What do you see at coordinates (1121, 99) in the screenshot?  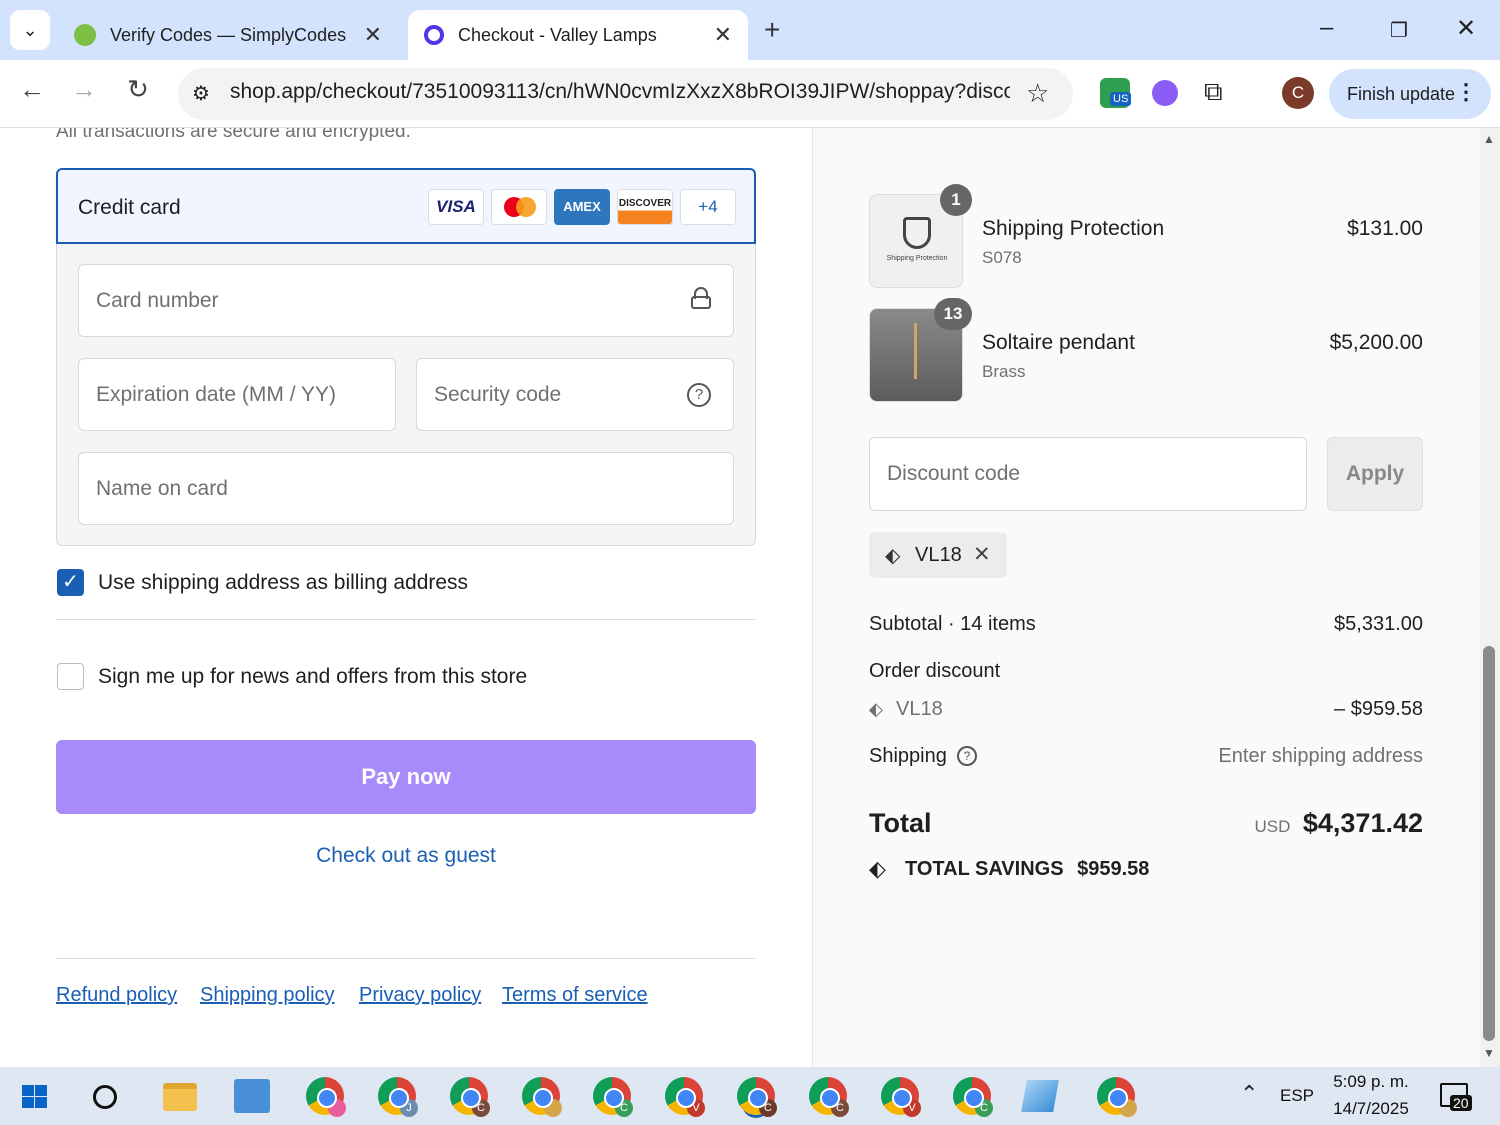 I see `extension-badge: US` at bounding box center [1121, 99].